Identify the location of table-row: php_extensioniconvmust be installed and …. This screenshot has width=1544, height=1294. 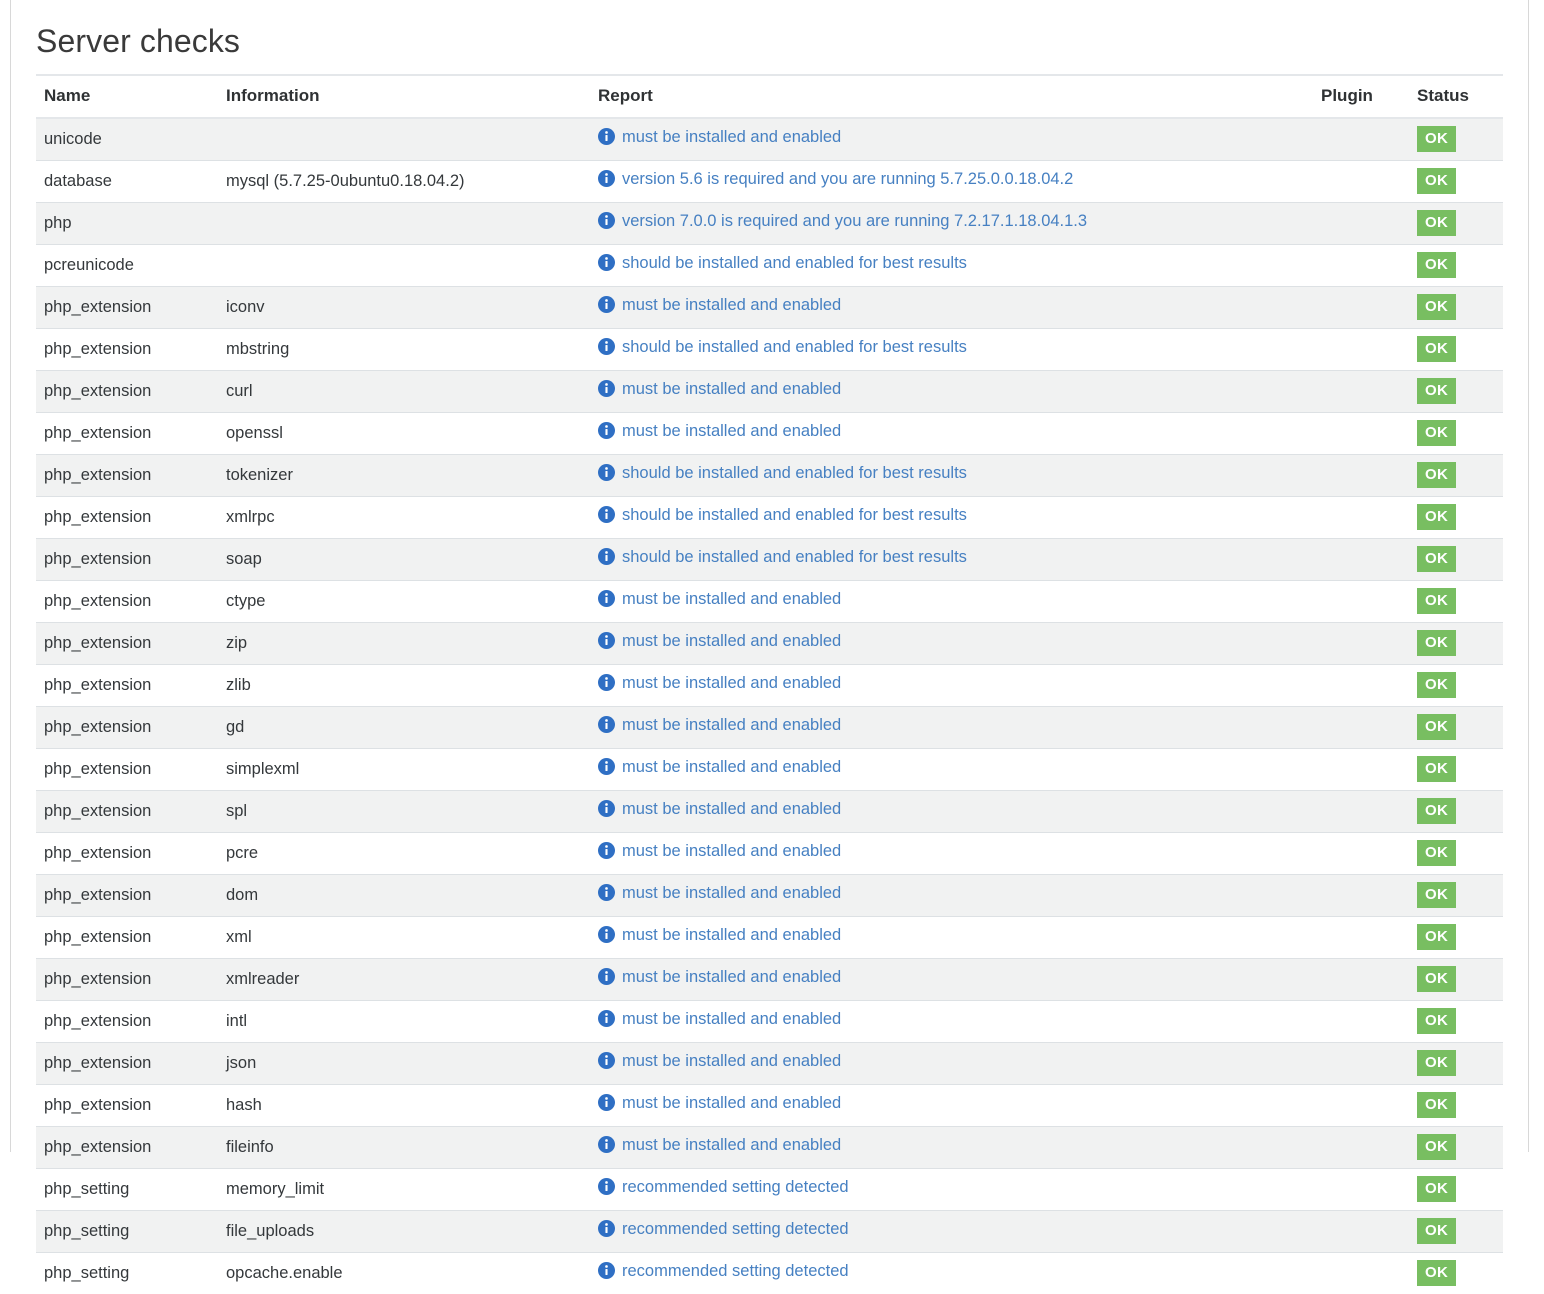
(769, 308).